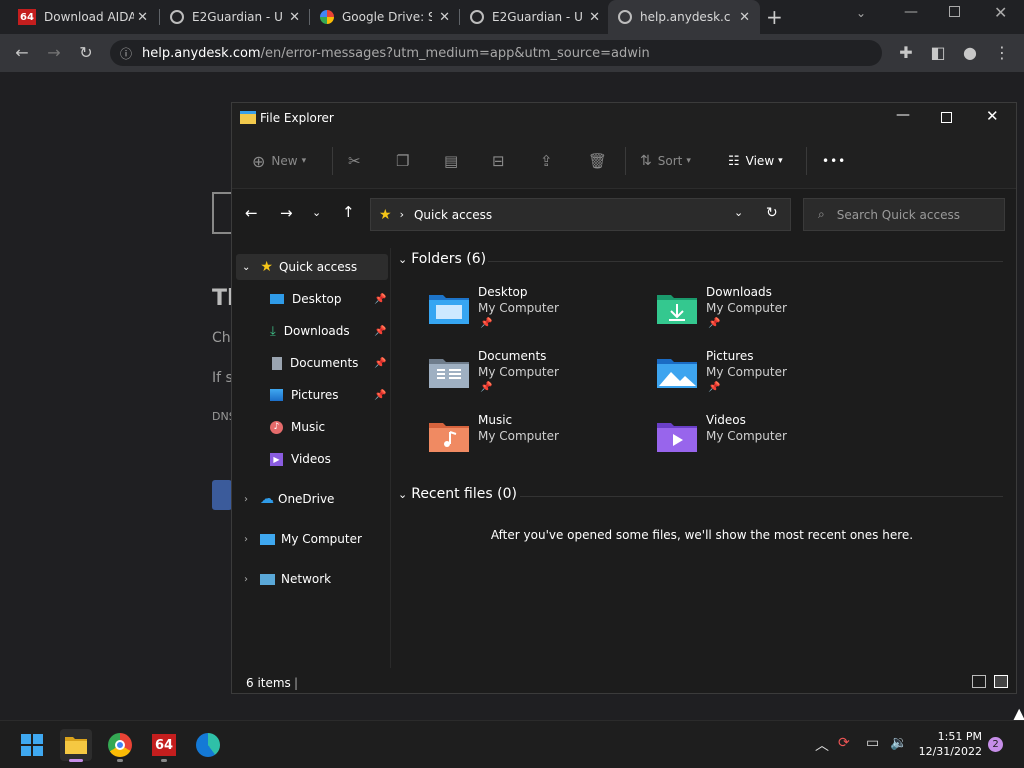 The height and width of the screenshot is (768, 1024). What do you see at coordinates (453, 215) in the screenshot?
I see `breadcrumb-quick-access: Quick access` at bounding box center [453, 215].